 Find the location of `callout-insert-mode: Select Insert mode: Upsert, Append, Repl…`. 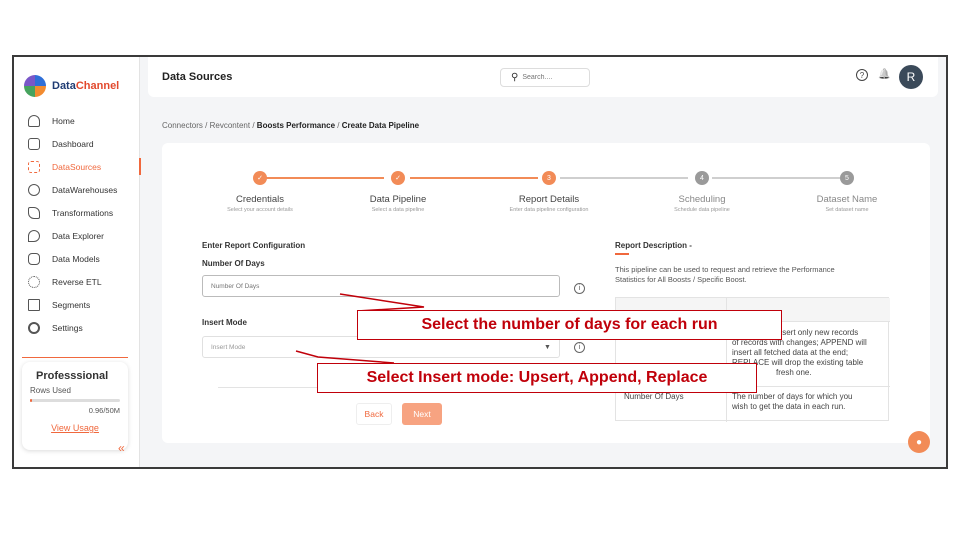

callout-insert-mode: Select Insert mode: Upsert, Append, Repl… is located at coordinates (537, 378).